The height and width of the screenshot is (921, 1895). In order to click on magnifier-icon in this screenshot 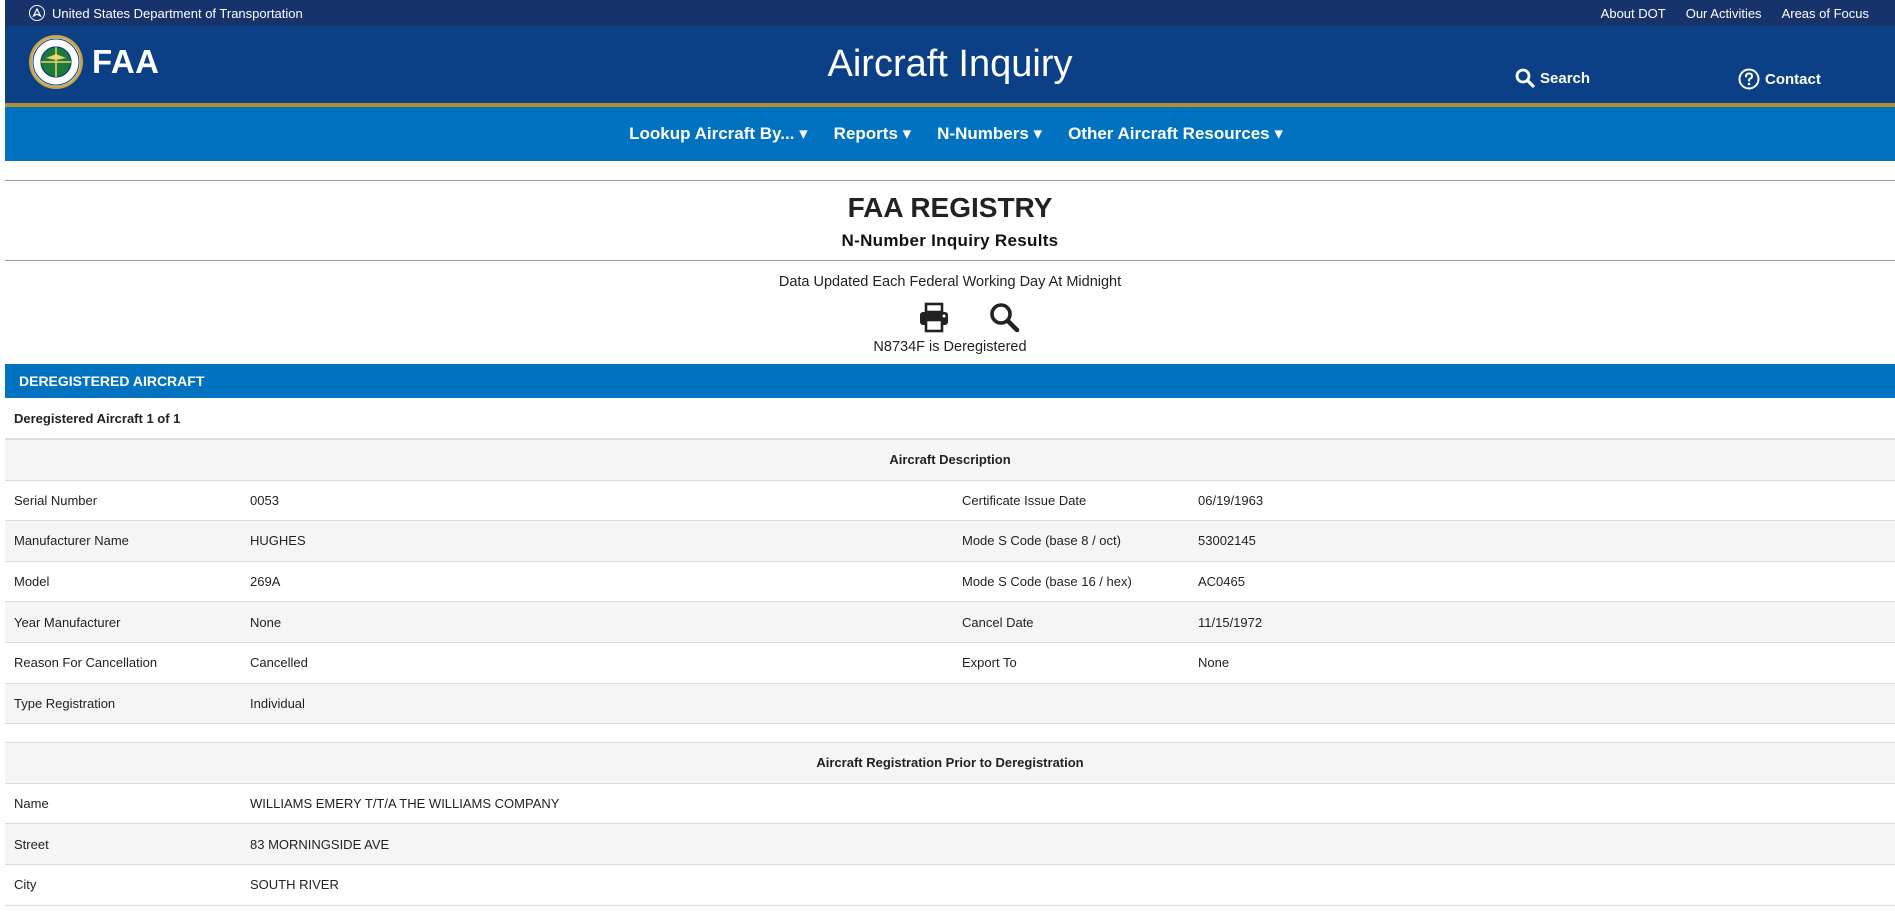, I will do `click(1004, 317)`.